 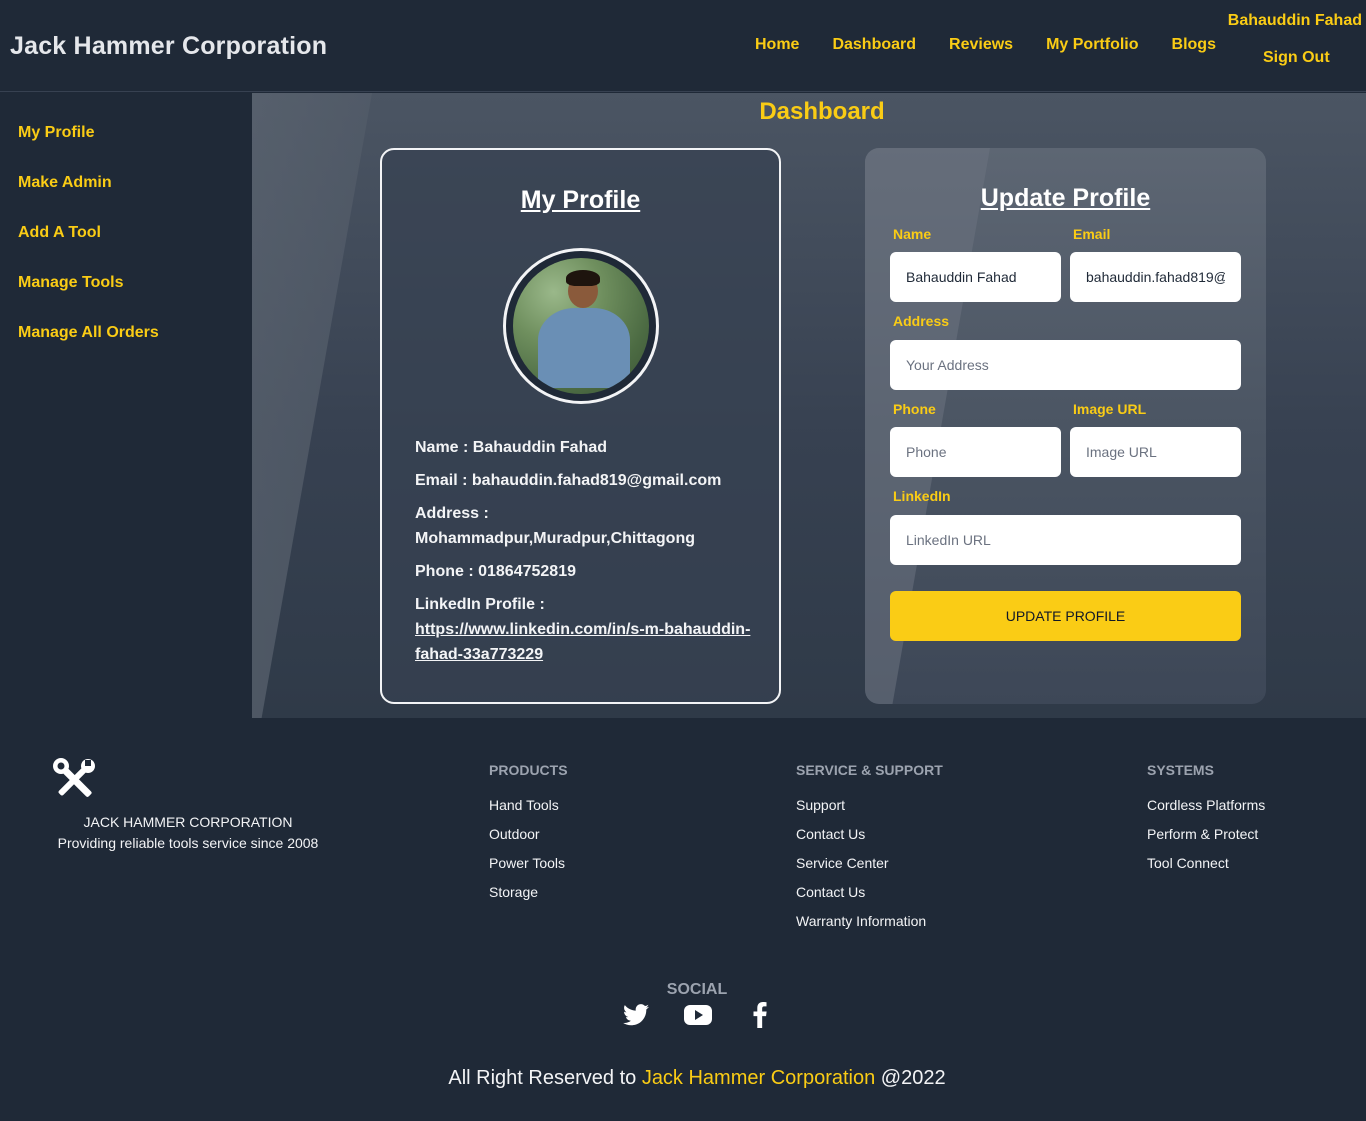 I want to click on name-label: Name, so click(x=912, y=234).